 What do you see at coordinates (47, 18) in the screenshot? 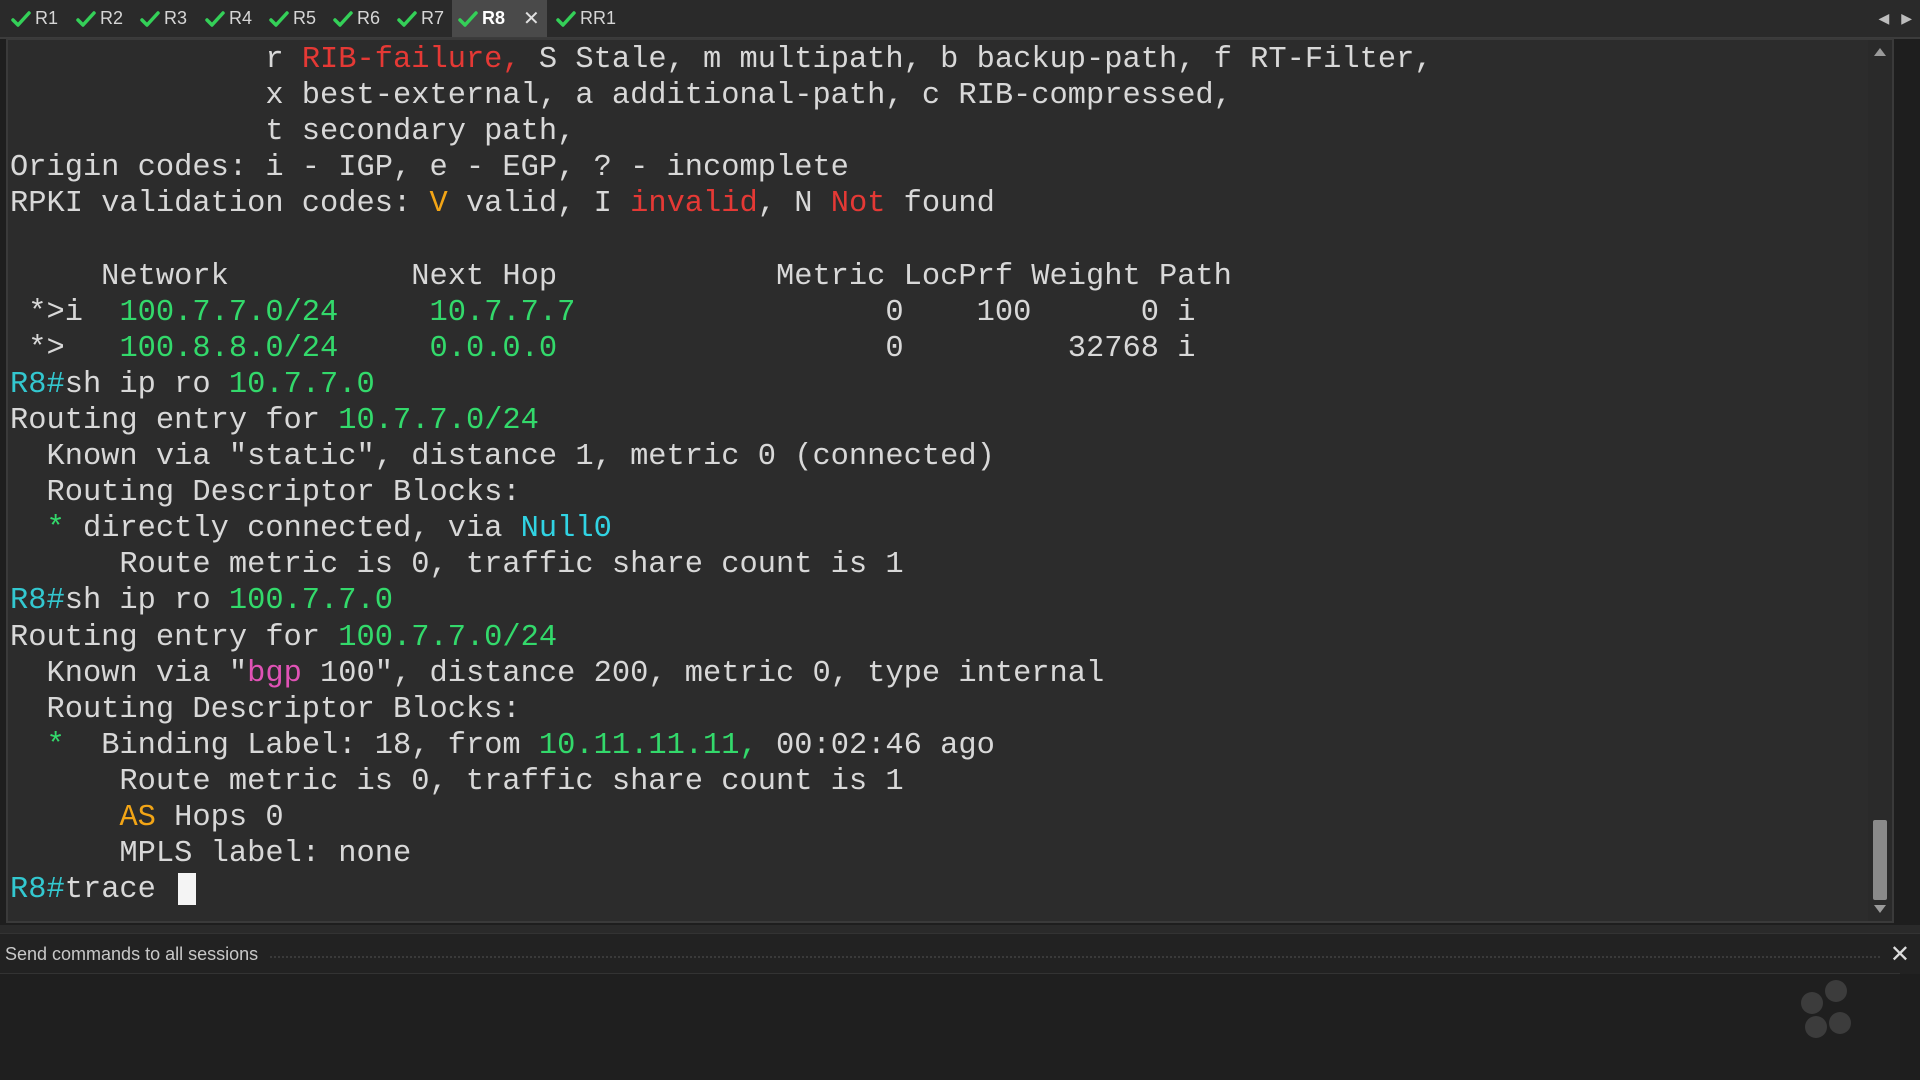
I see `tab-label: R1` at bounding box center [47, 18].